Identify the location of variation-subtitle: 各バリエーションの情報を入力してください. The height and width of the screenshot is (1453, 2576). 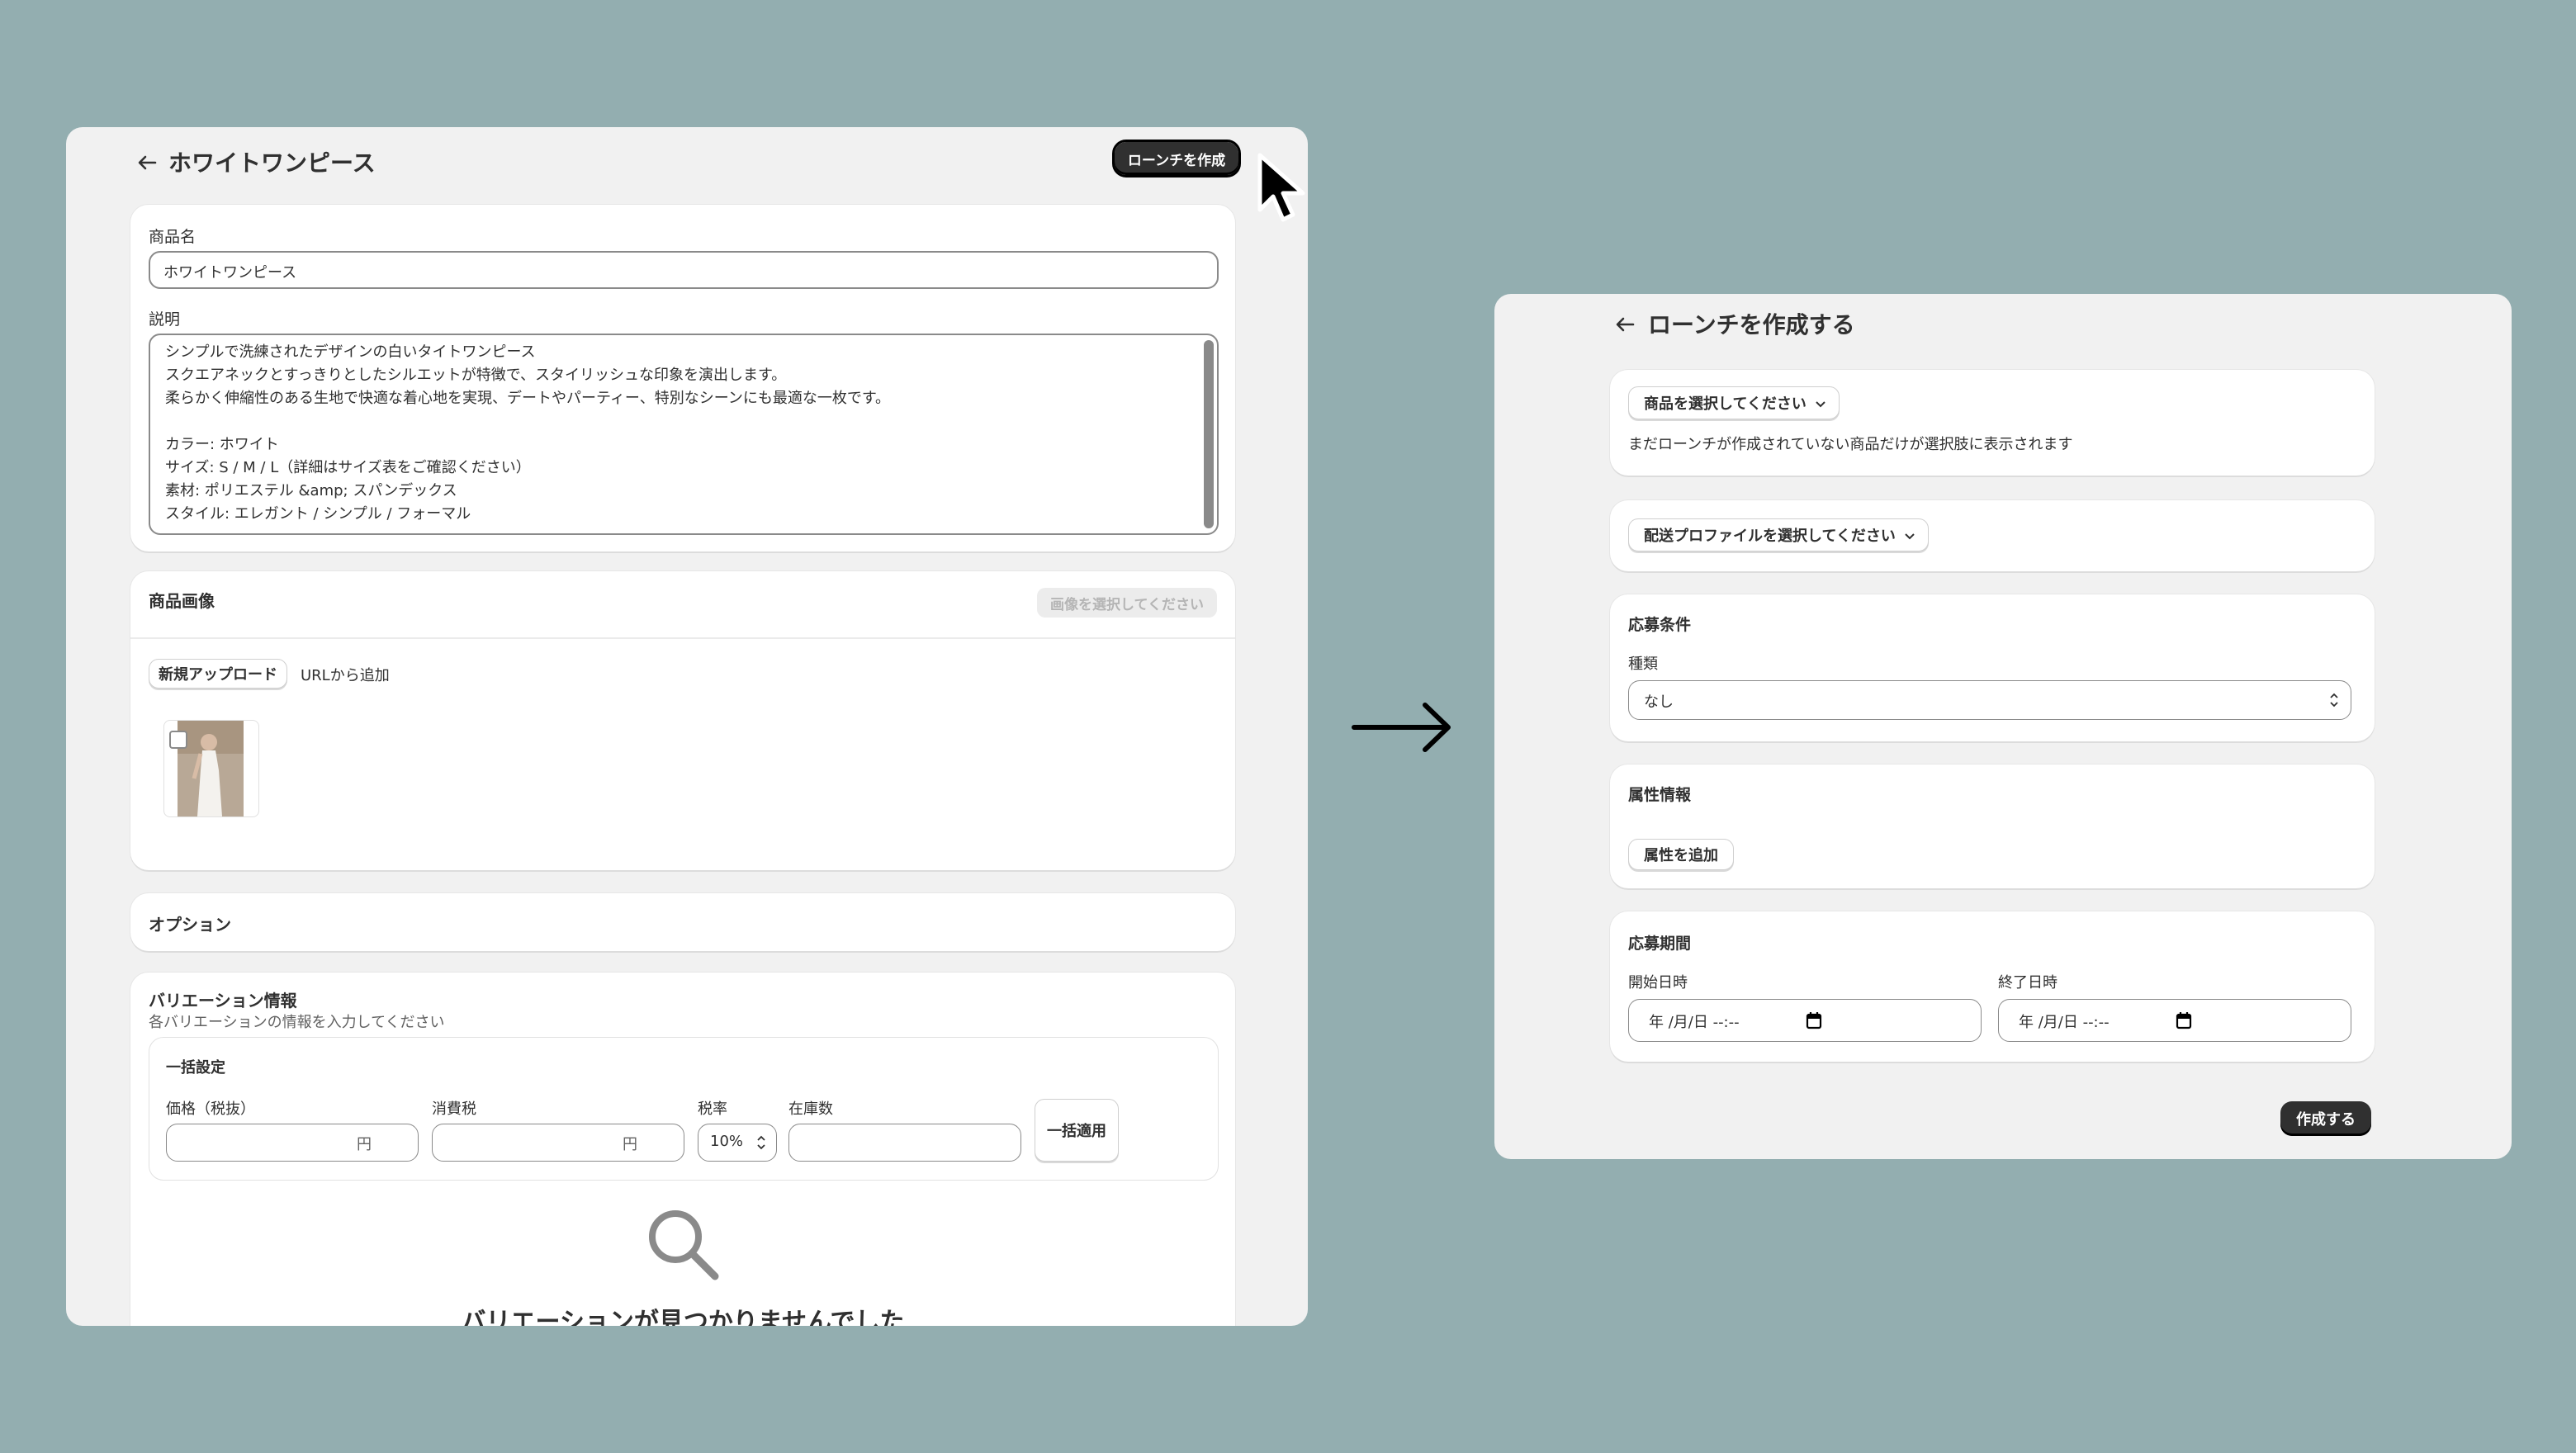
(297, 1022).